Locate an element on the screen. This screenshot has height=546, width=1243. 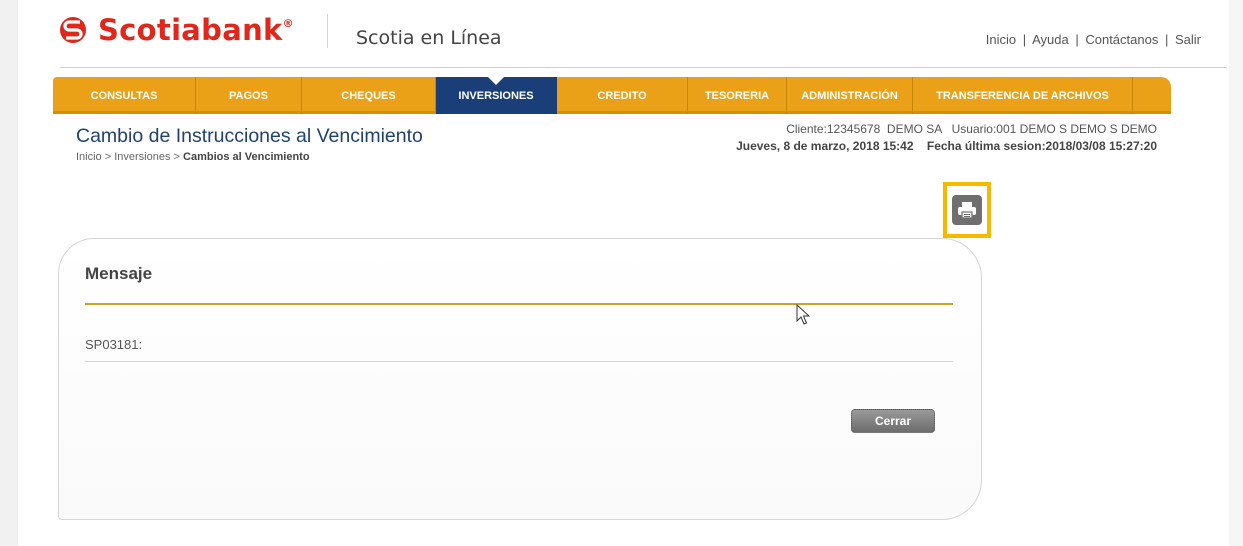
window-edge-right is located at coordinates (1236, 273).